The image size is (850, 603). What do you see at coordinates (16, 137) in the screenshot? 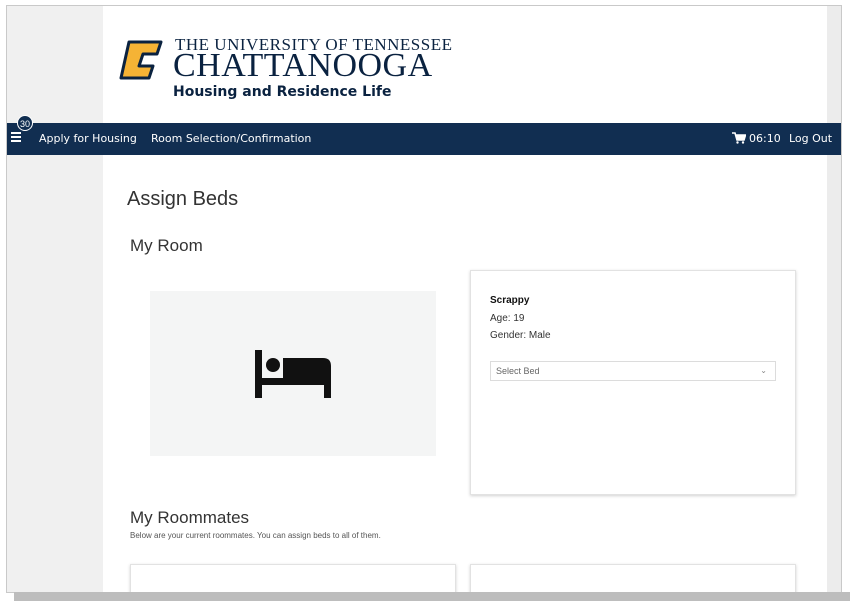
I see `menu-icon` at bounding box center [16, 137].